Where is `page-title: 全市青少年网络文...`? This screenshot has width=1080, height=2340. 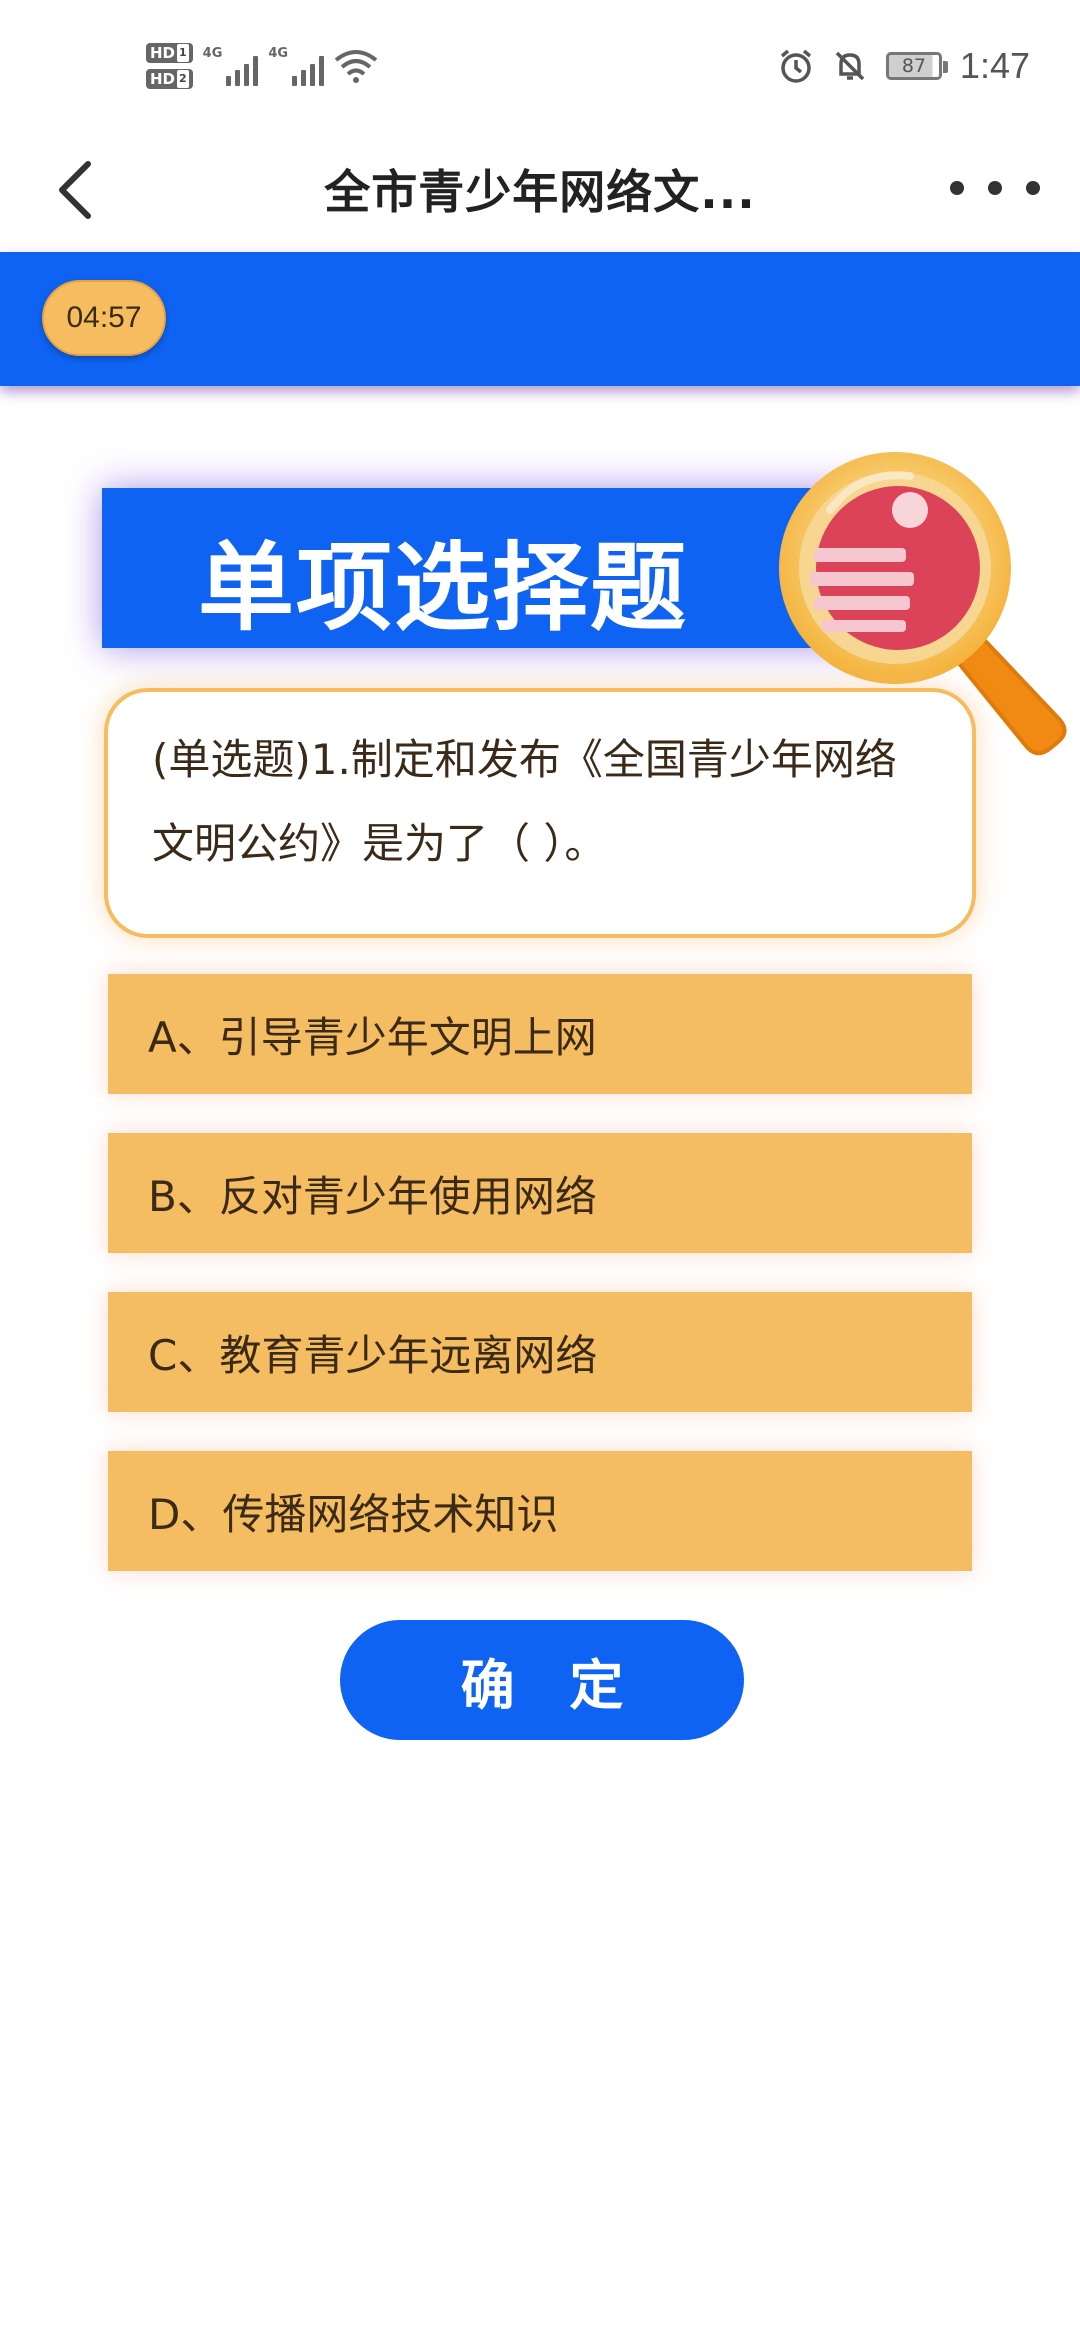 page-title: 全市青少年网络文... is located at coordinates (540, 192).